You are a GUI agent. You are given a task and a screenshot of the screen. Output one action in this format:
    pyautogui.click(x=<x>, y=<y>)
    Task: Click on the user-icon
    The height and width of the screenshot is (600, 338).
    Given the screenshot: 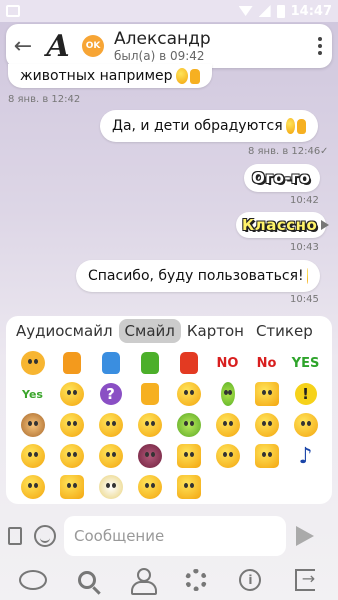 What is the action you would take?
    pyautogui.click(x=143, y=581)
    